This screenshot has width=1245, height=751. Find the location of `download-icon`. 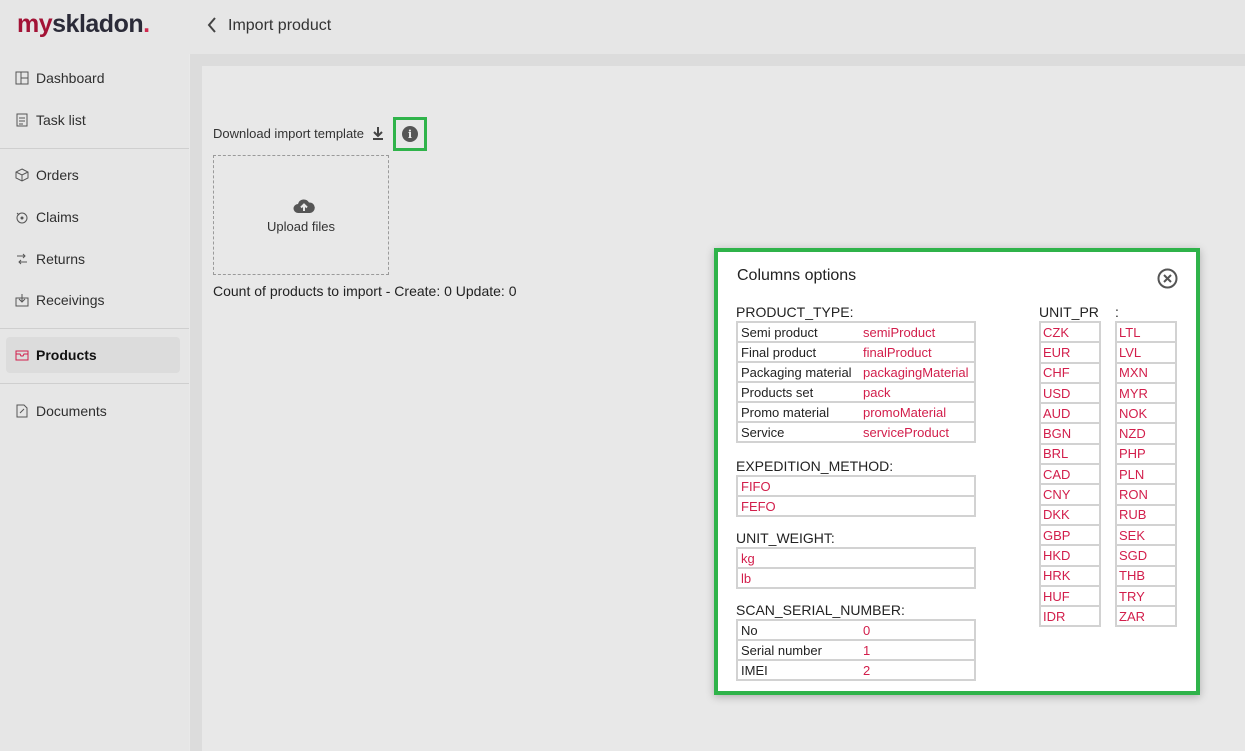

download-icon is located at coordinates (378, 133).